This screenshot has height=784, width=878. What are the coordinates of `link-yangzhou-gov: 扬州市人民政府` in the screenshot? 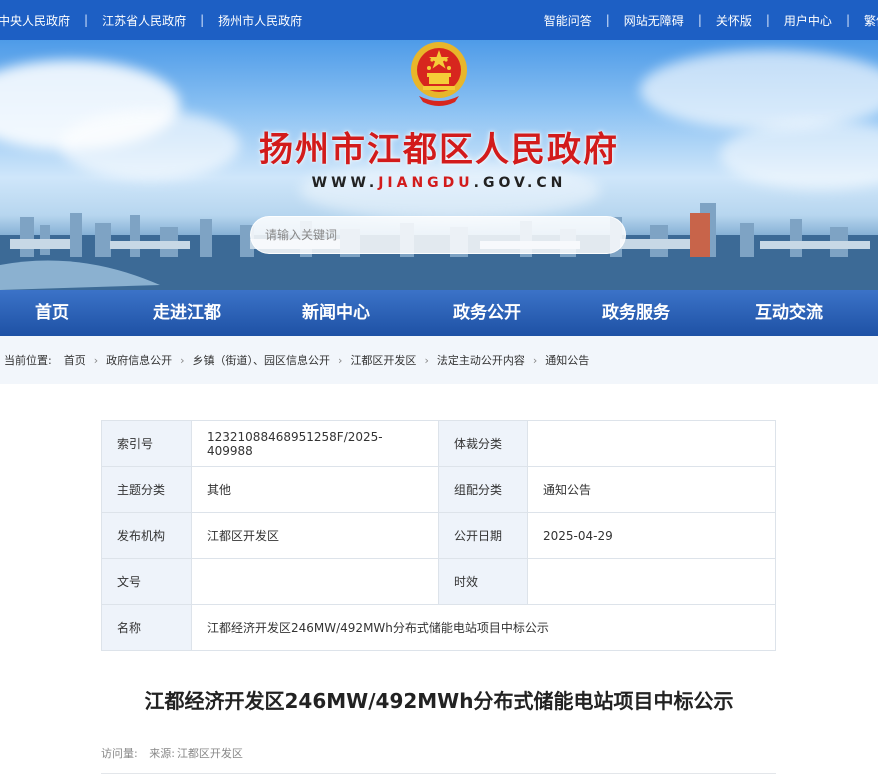 It's located at (260, 20).